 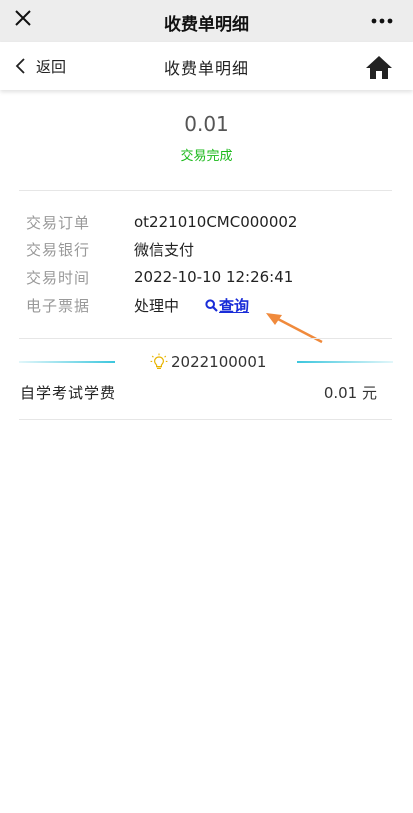 I want to click on query-link: 查询, so click(x=227, y=305).